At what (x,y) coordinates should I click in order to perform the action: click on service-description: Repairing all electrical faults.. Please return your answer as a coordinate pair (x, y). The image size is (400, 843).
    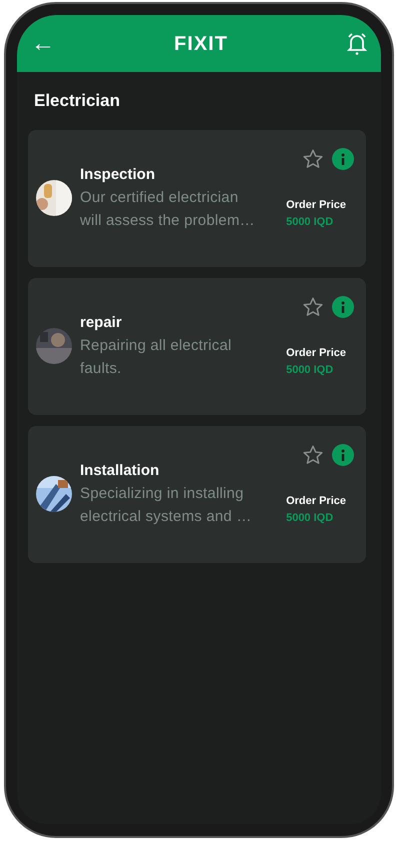
    Looking at the image, I should click on (156, 357).